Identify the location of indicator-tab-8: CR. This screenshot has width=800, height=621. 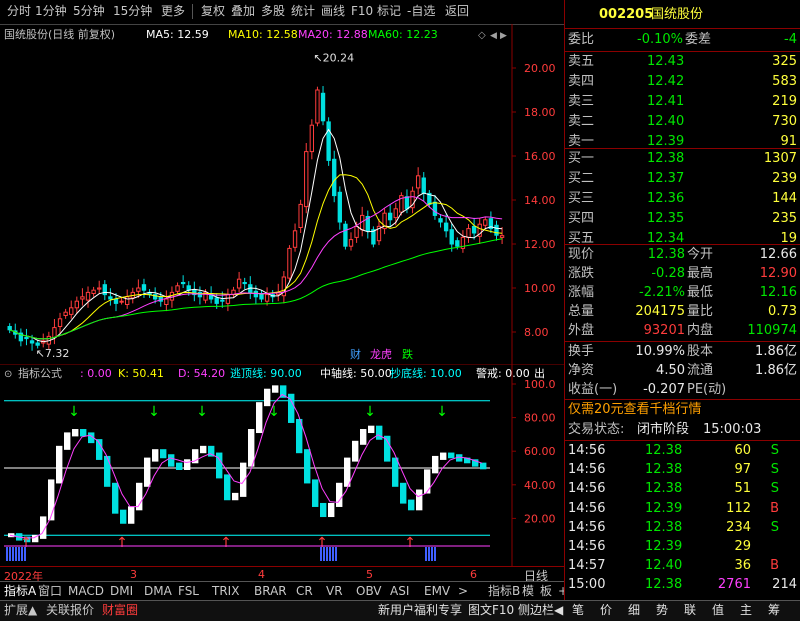
(304, 591).